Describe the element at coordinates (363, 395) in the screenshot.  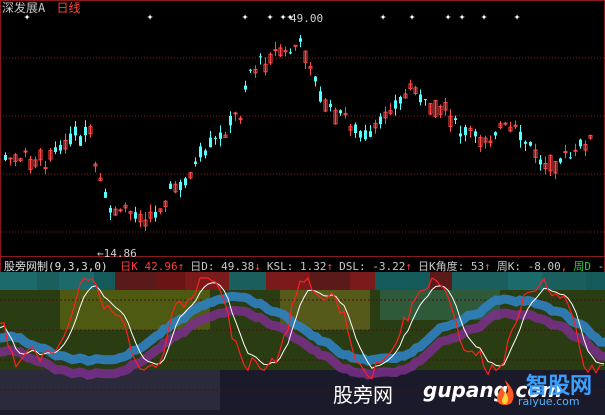
I see `watermark-gupang-cn: 股旁网` at that location.